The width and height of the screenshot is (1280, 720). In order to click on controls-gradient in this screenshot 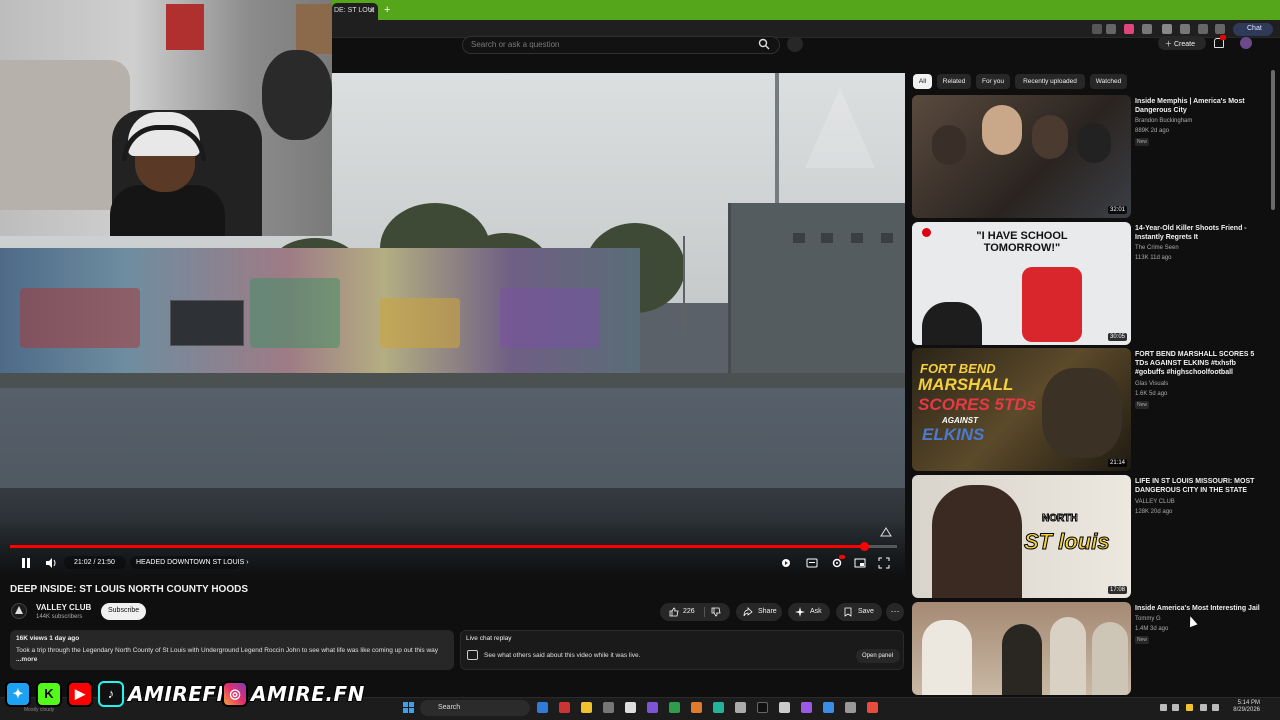, I will do `click(452, 548)`.